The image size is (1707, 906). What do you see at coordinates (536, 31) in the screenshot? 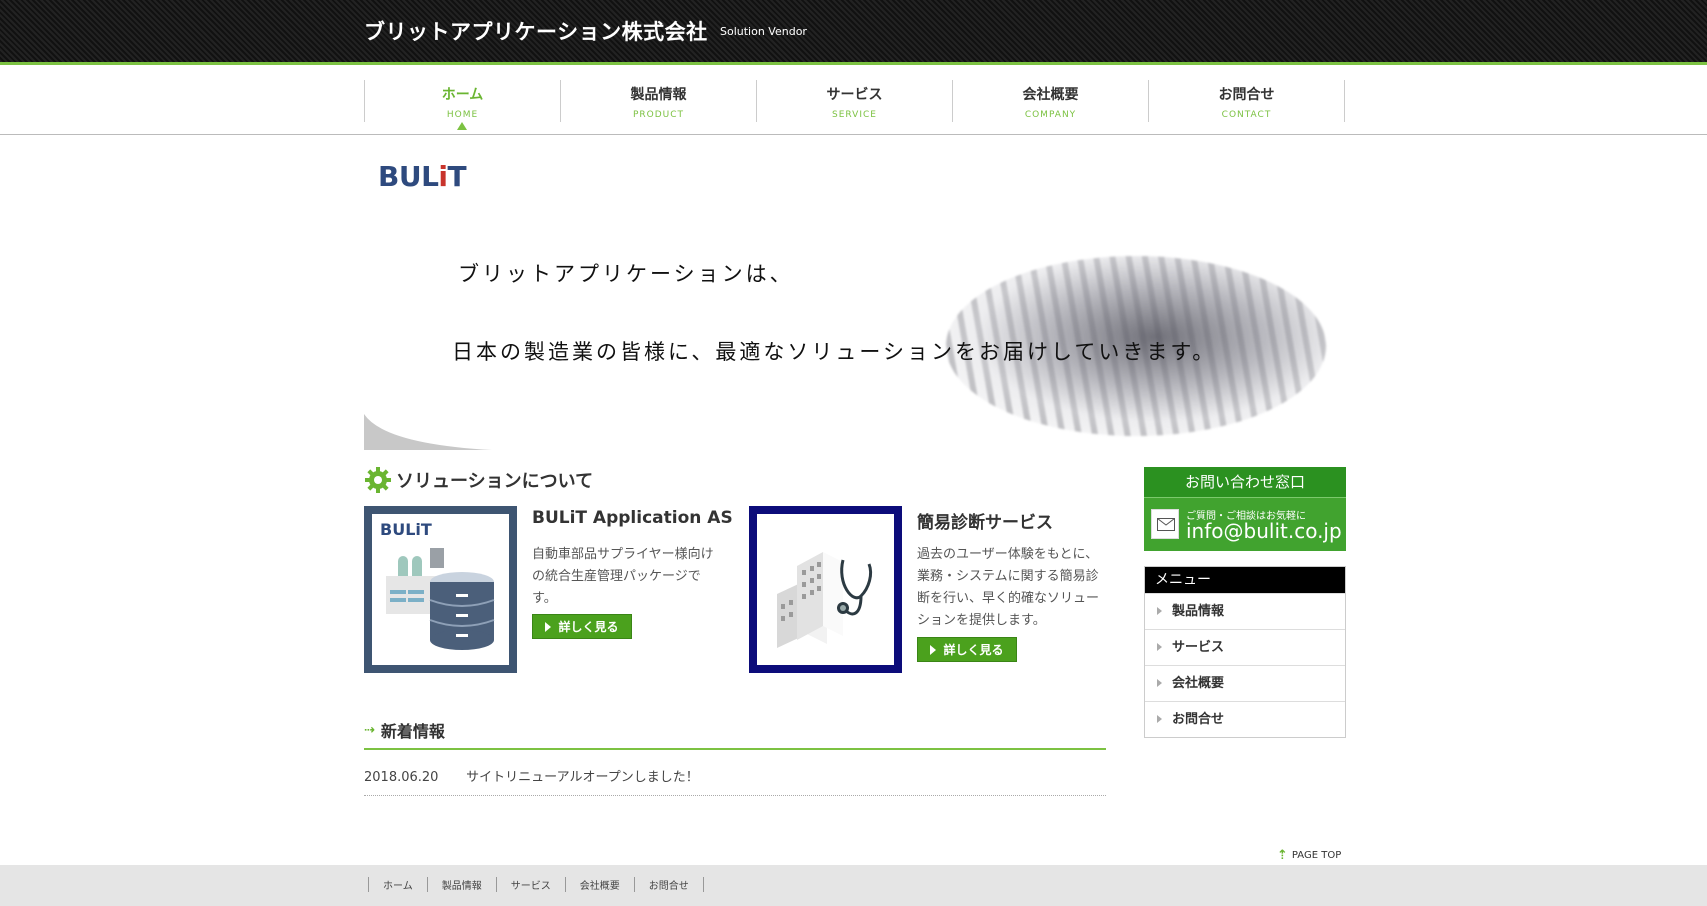
I see `site-brand: ブリットアプリケーション株式会社` at bounding box center [536, 31].